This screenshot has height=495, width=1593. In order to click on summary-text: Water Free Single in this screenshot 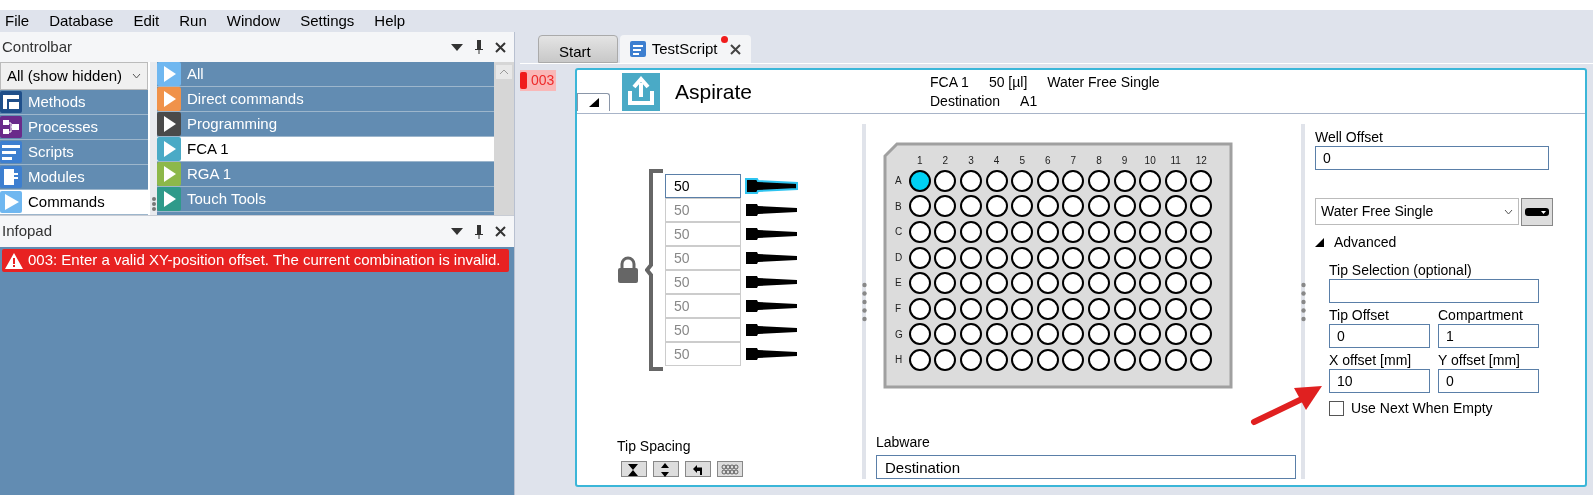, I will do `click(1103, 82)`.